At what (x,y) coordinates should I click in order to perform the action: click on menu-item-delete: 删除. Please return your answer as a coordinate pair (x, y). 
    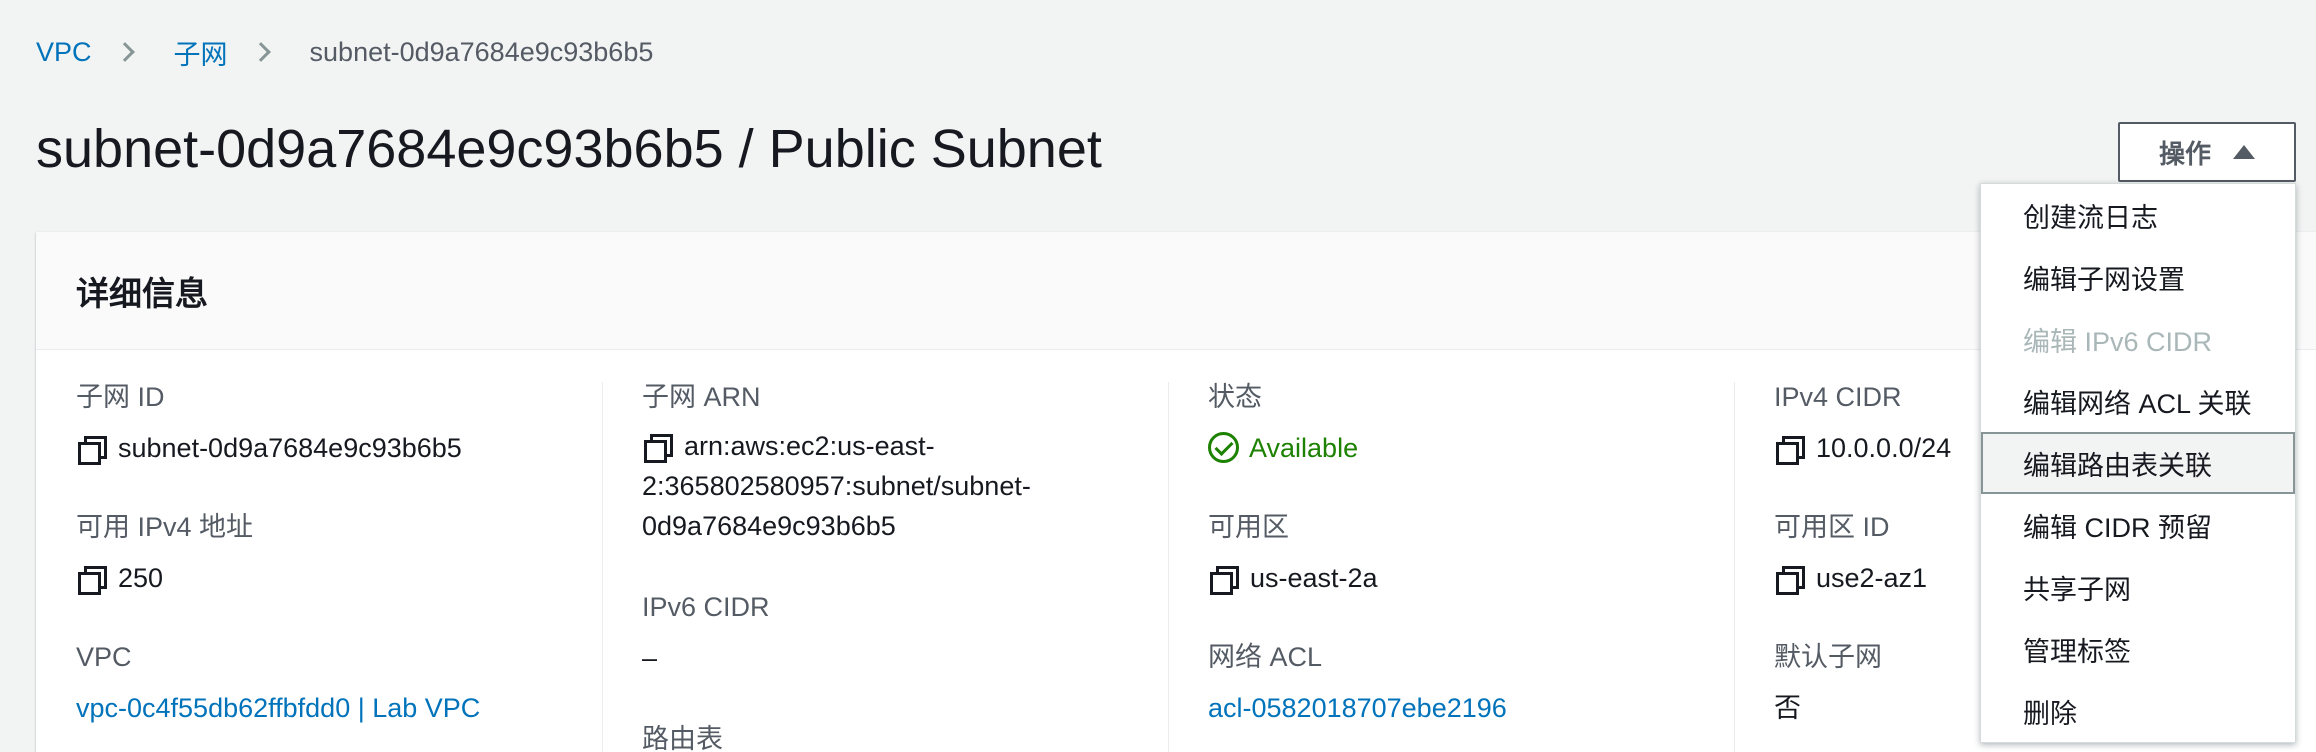
    Looking at the image, I should click on (2138, 711).